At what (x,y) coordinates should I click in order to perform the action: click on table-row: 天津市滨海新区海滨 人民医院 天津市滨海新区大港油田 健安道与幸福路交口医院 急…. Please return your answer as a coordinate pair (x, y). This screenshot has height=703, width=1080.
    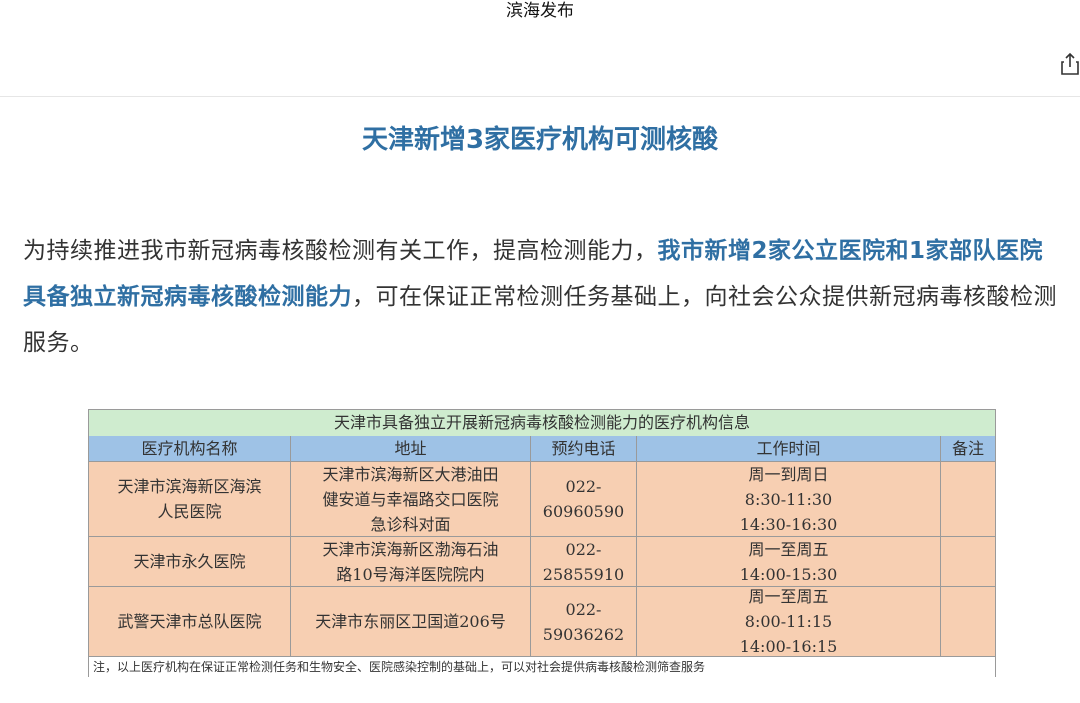
    Looking at the image, I should click on (542, 499).